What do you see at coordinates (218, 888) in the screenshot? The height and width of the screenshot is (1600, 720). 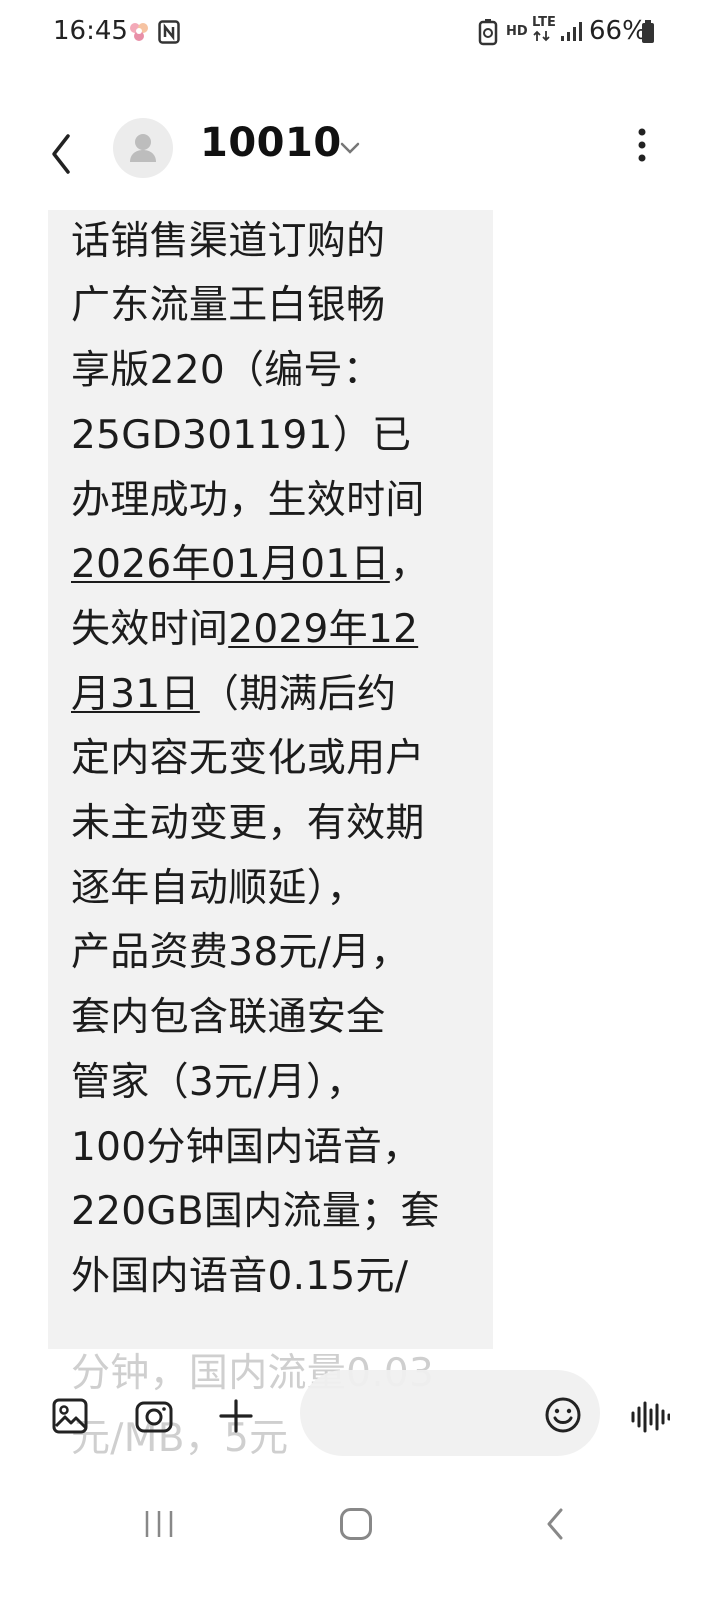 I see `message-segment: 逐年自动顺延），` at bounding box center [218, 888].